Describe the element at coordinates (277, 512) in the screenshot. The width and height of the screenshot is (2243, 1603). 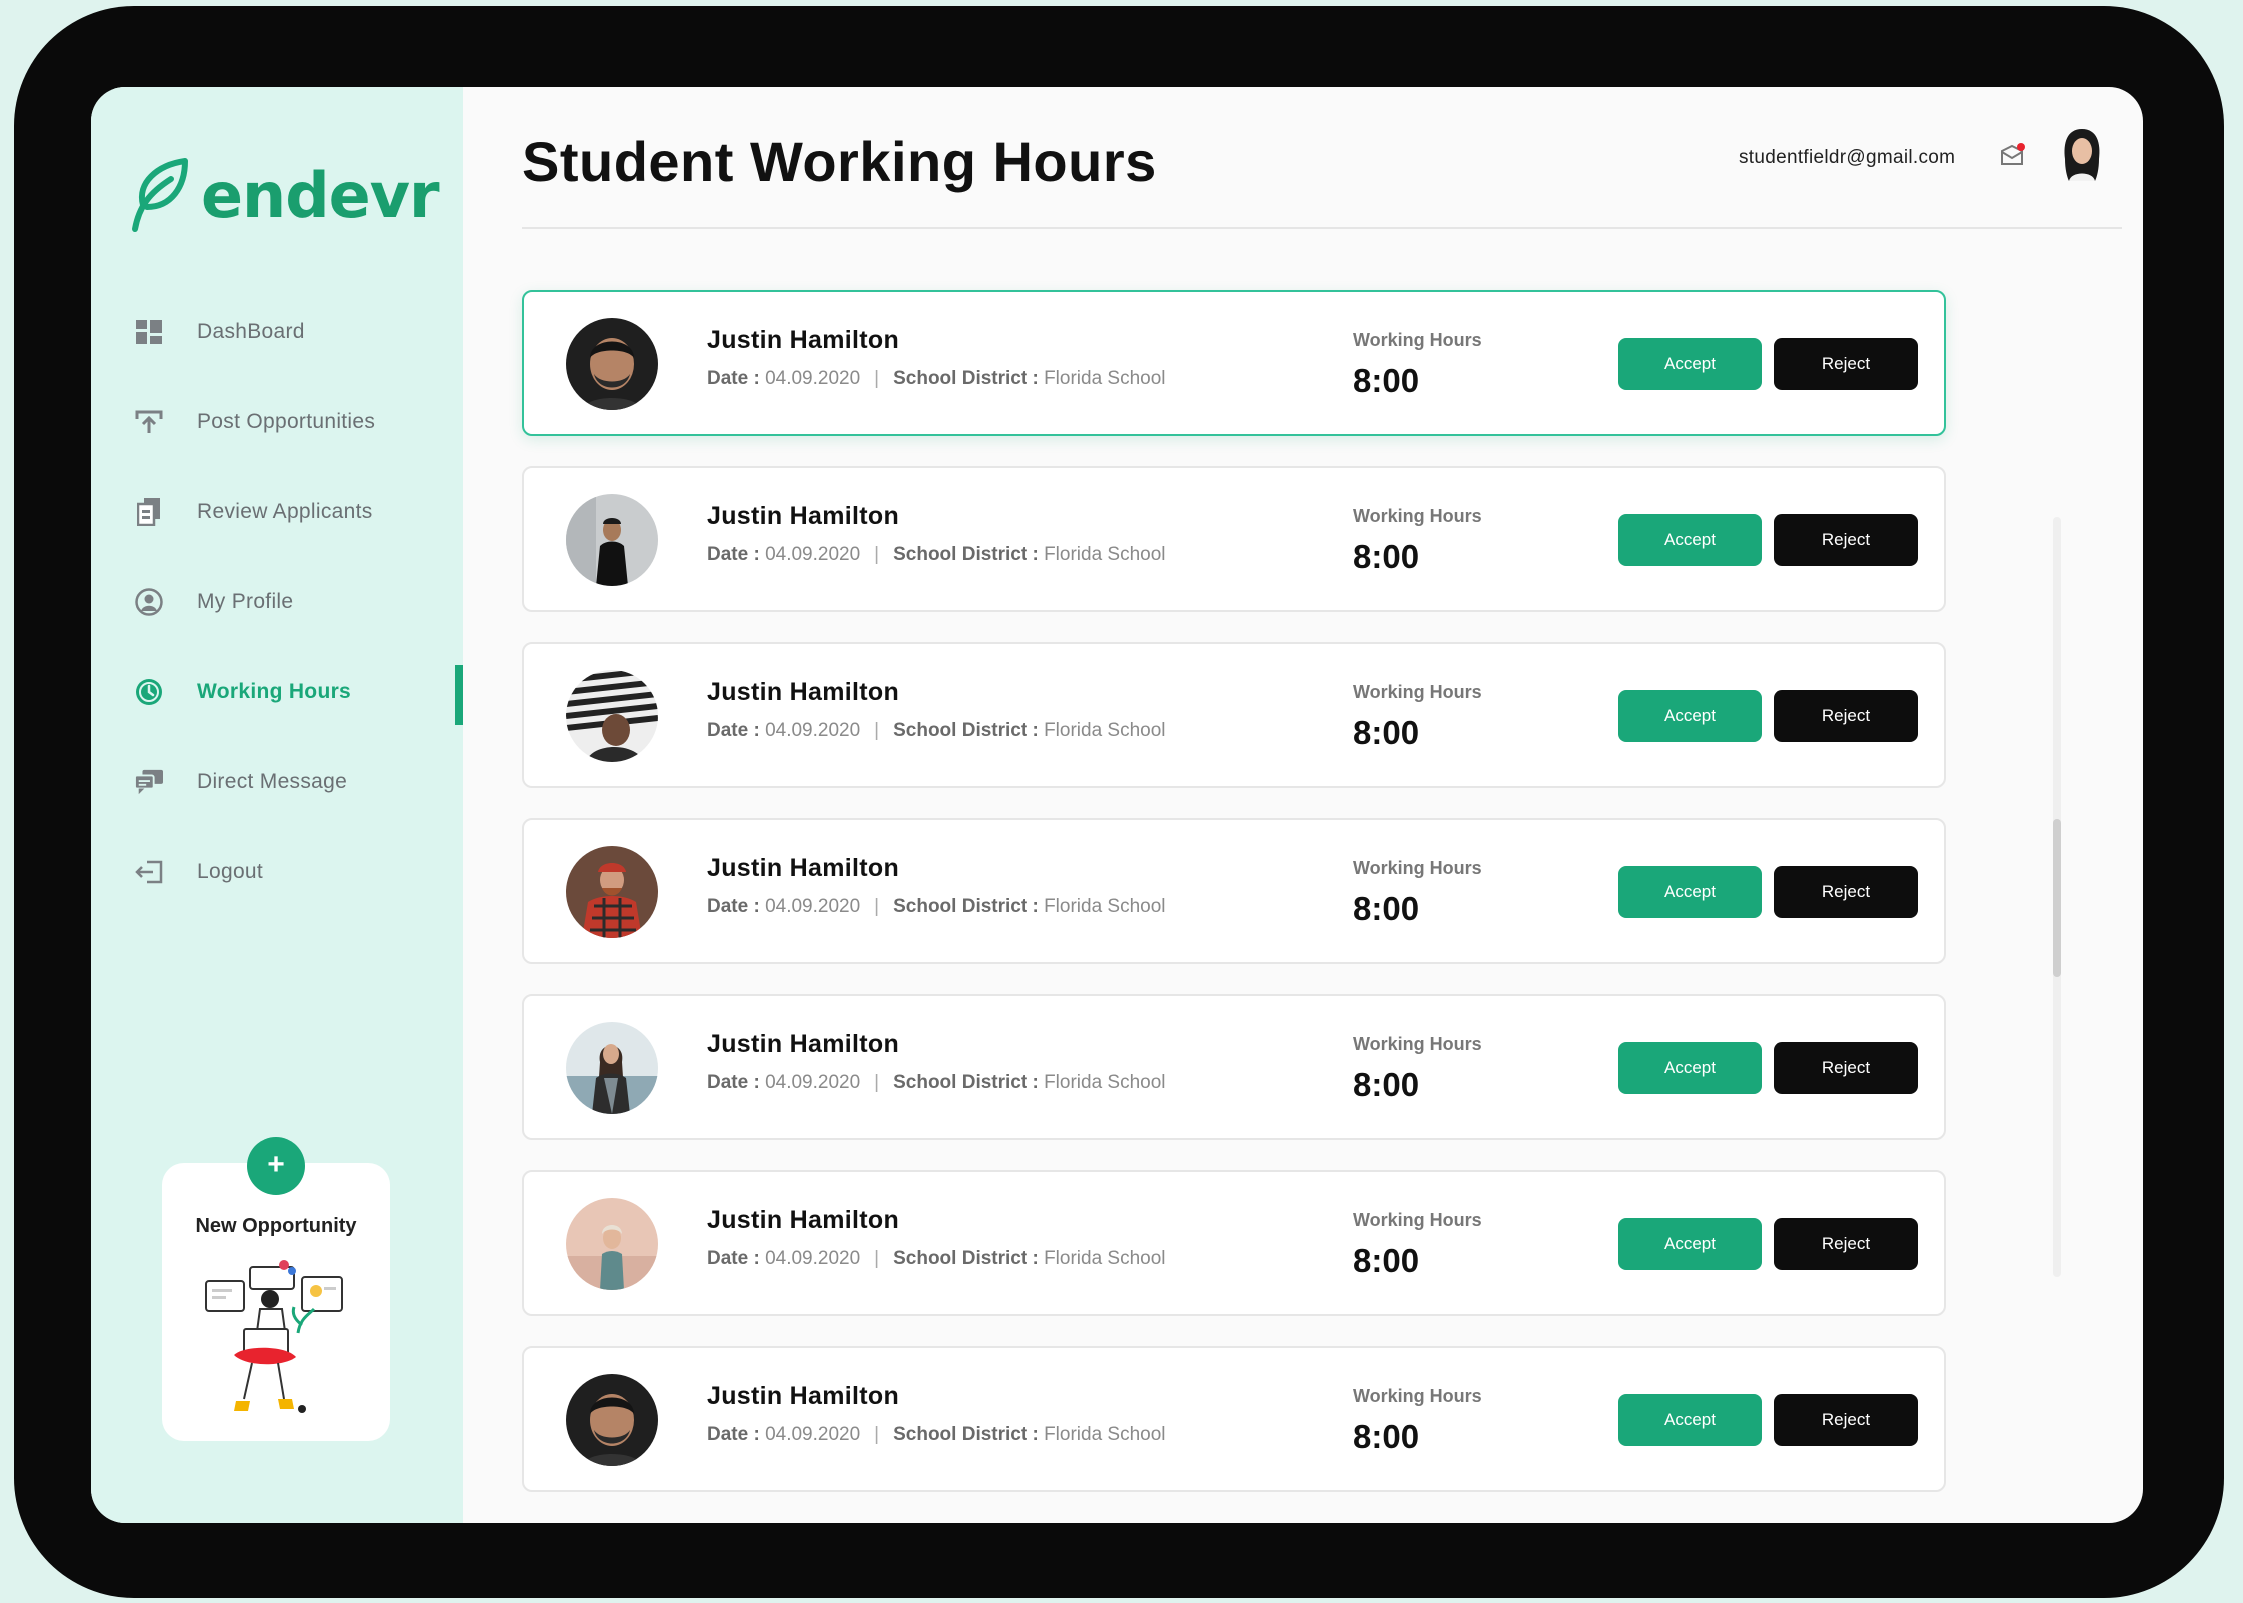
I see `sidebar-item-review-applicants: Review Applicants` at that location.